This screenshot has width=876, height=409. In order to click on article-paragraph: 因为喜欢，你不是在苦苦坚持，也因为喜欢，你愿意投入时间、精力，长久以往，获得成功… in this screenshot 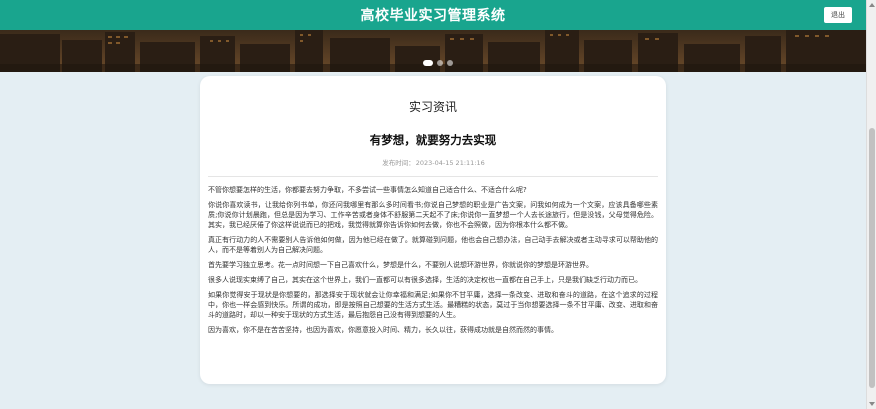, I will do `click(383, 330)`.